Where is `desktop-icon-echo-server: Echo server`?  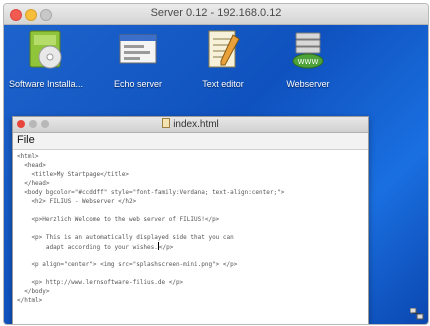 desktop-icon-echo-server: Echo server is located at coordinates (138, 61).